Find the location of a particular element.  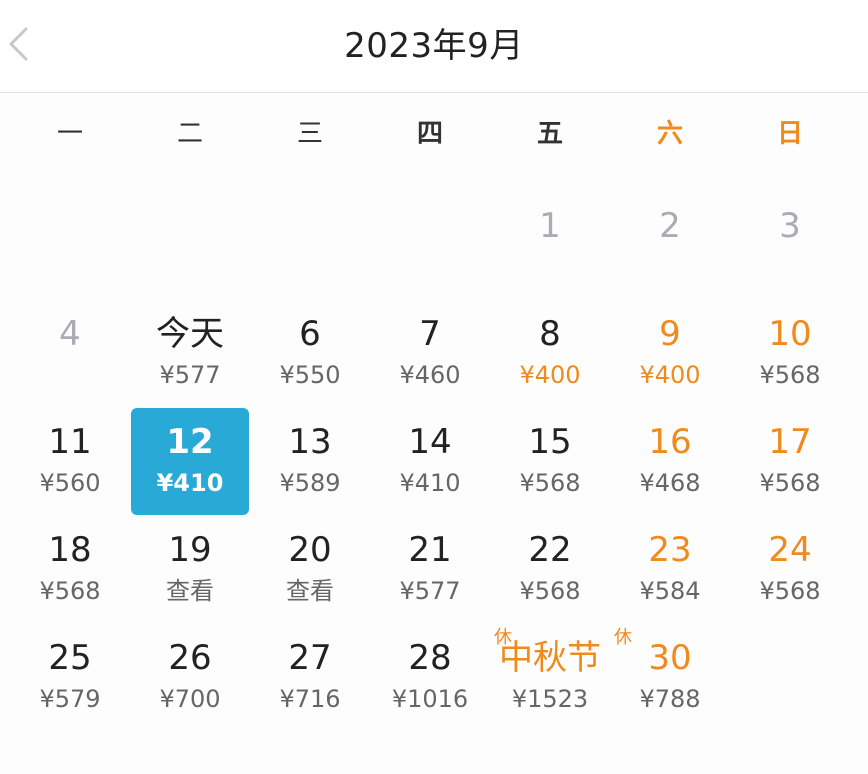

day-price: ¥560 is located at coordinates (70, 483).